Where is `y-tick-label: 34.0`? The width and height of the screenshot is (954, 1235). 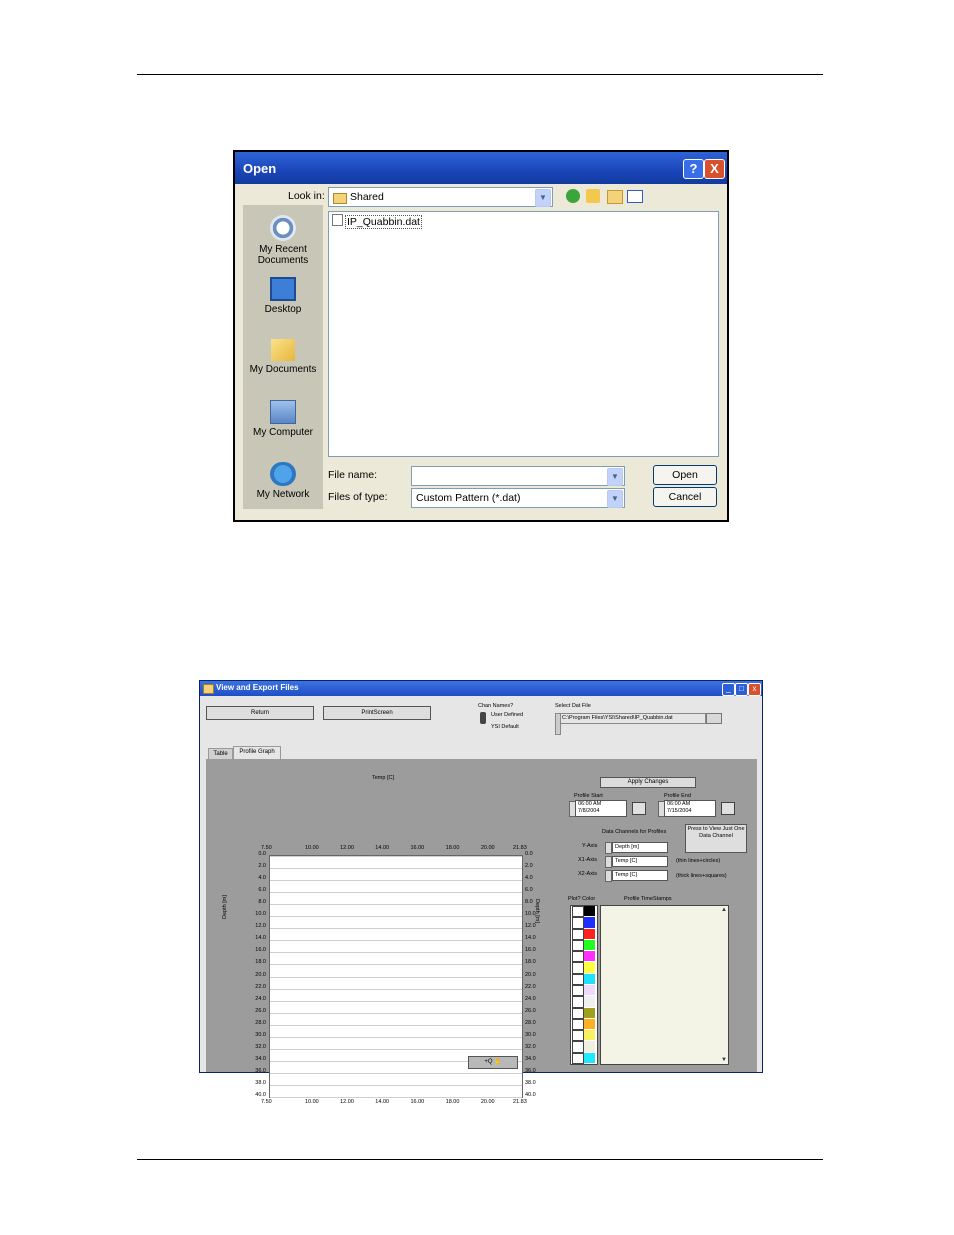
y-tick-label: 34.0 is located at coordinates (530, 1058).